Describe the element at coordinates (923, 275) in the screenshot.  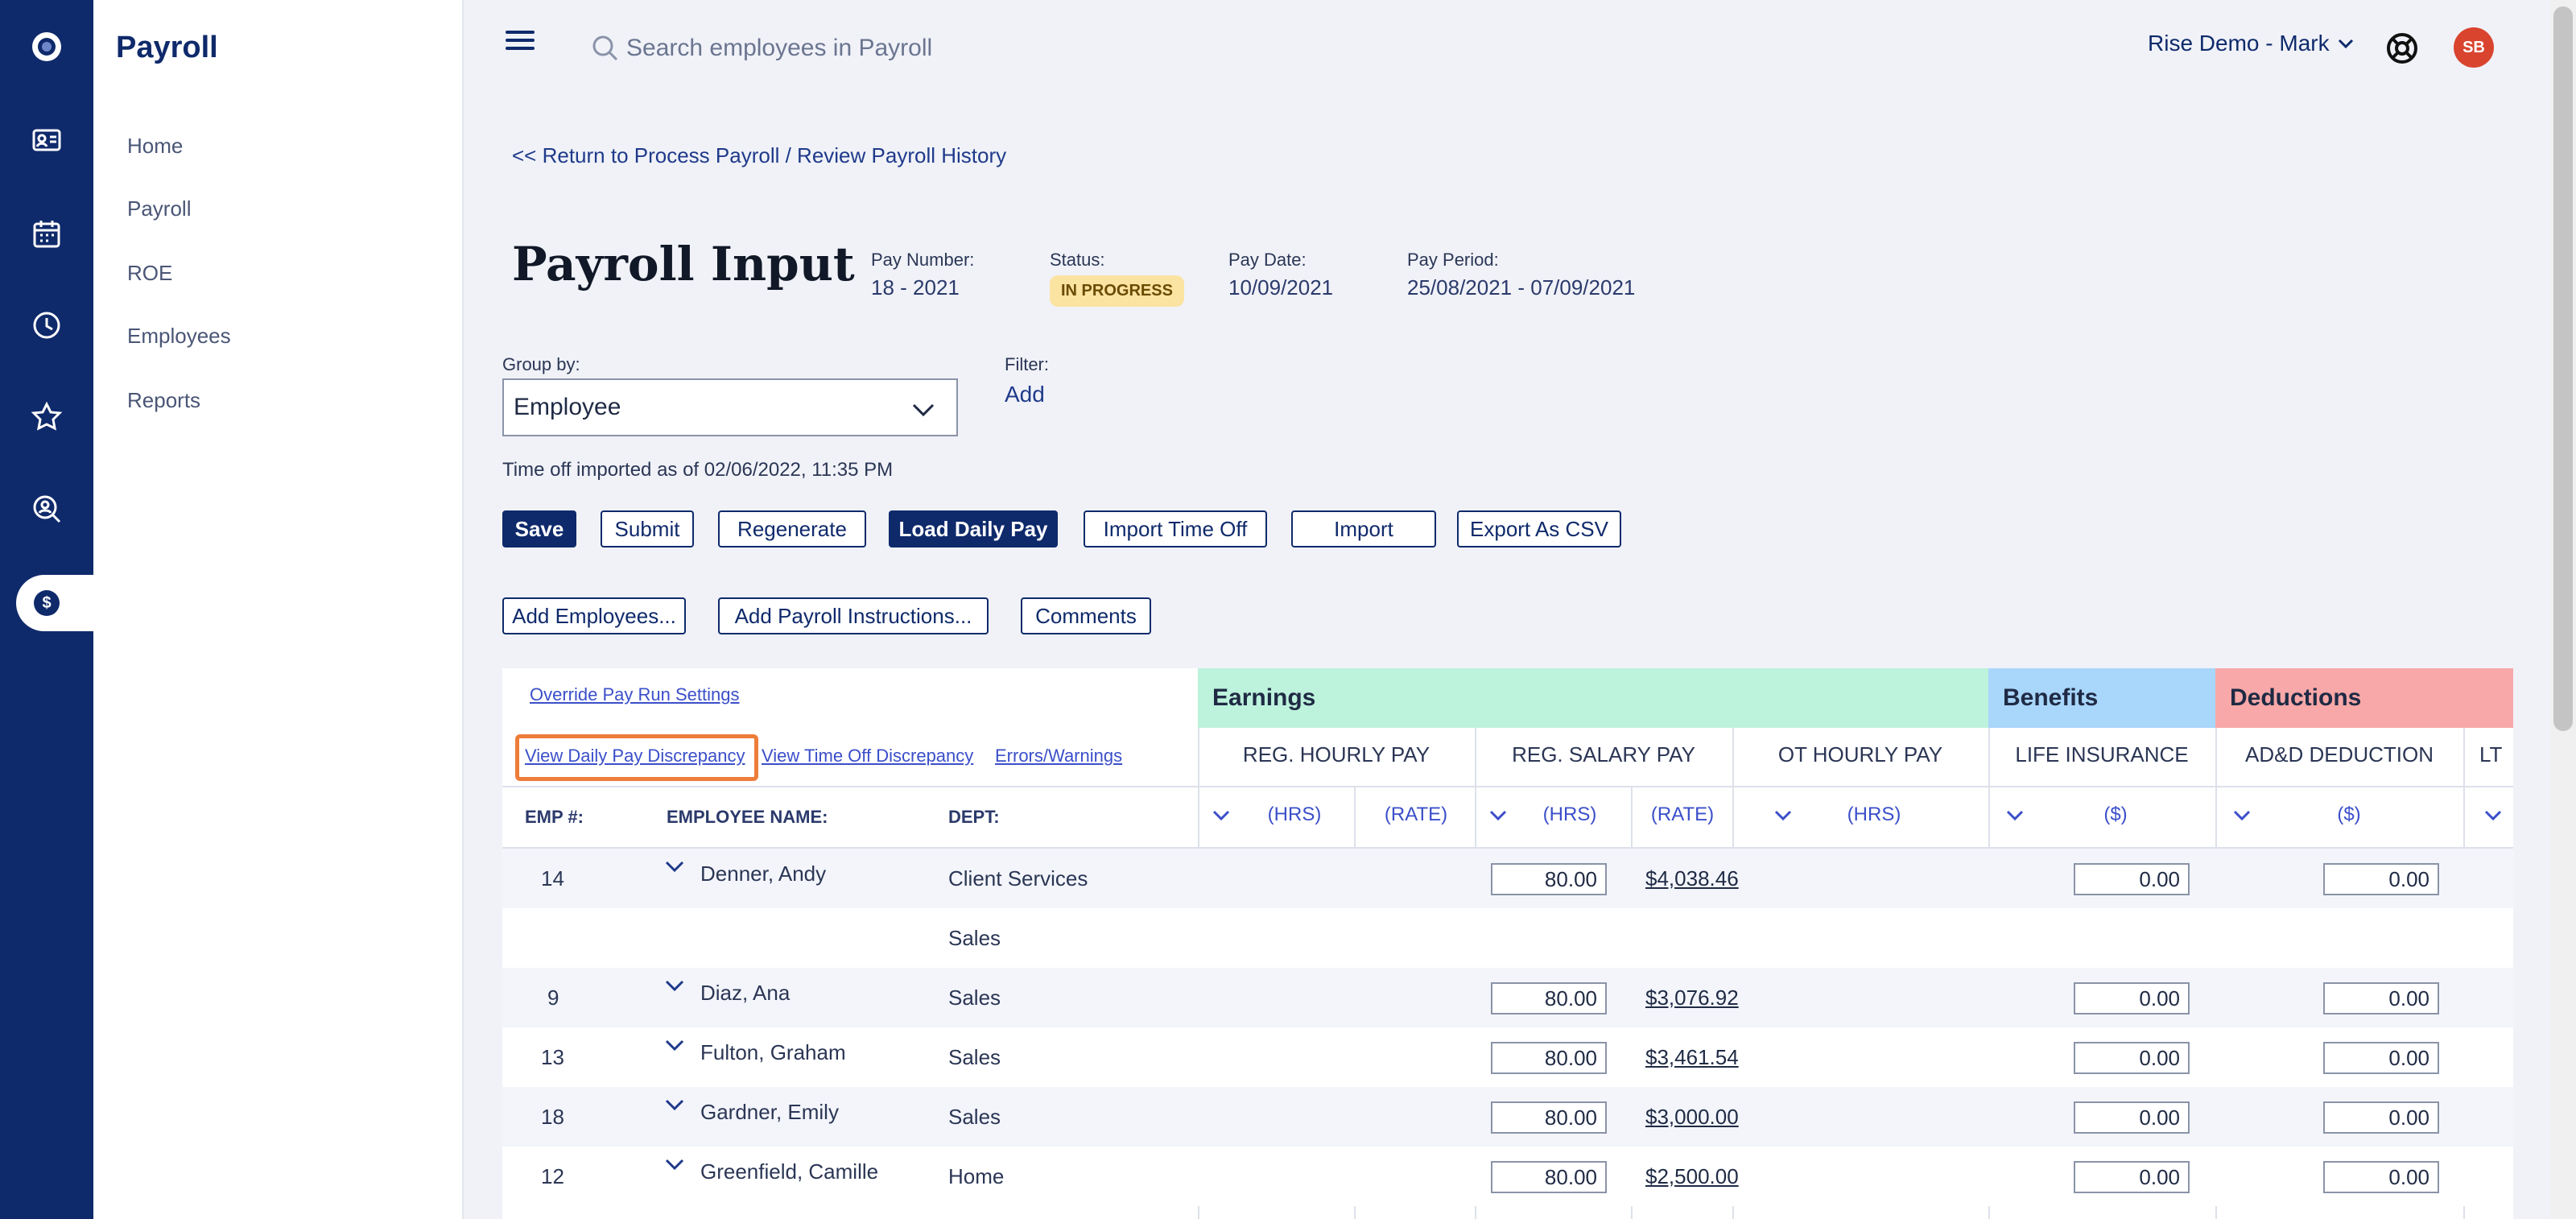
I see `pay-number-block: Pay Number: 18 - 2021` at that location.